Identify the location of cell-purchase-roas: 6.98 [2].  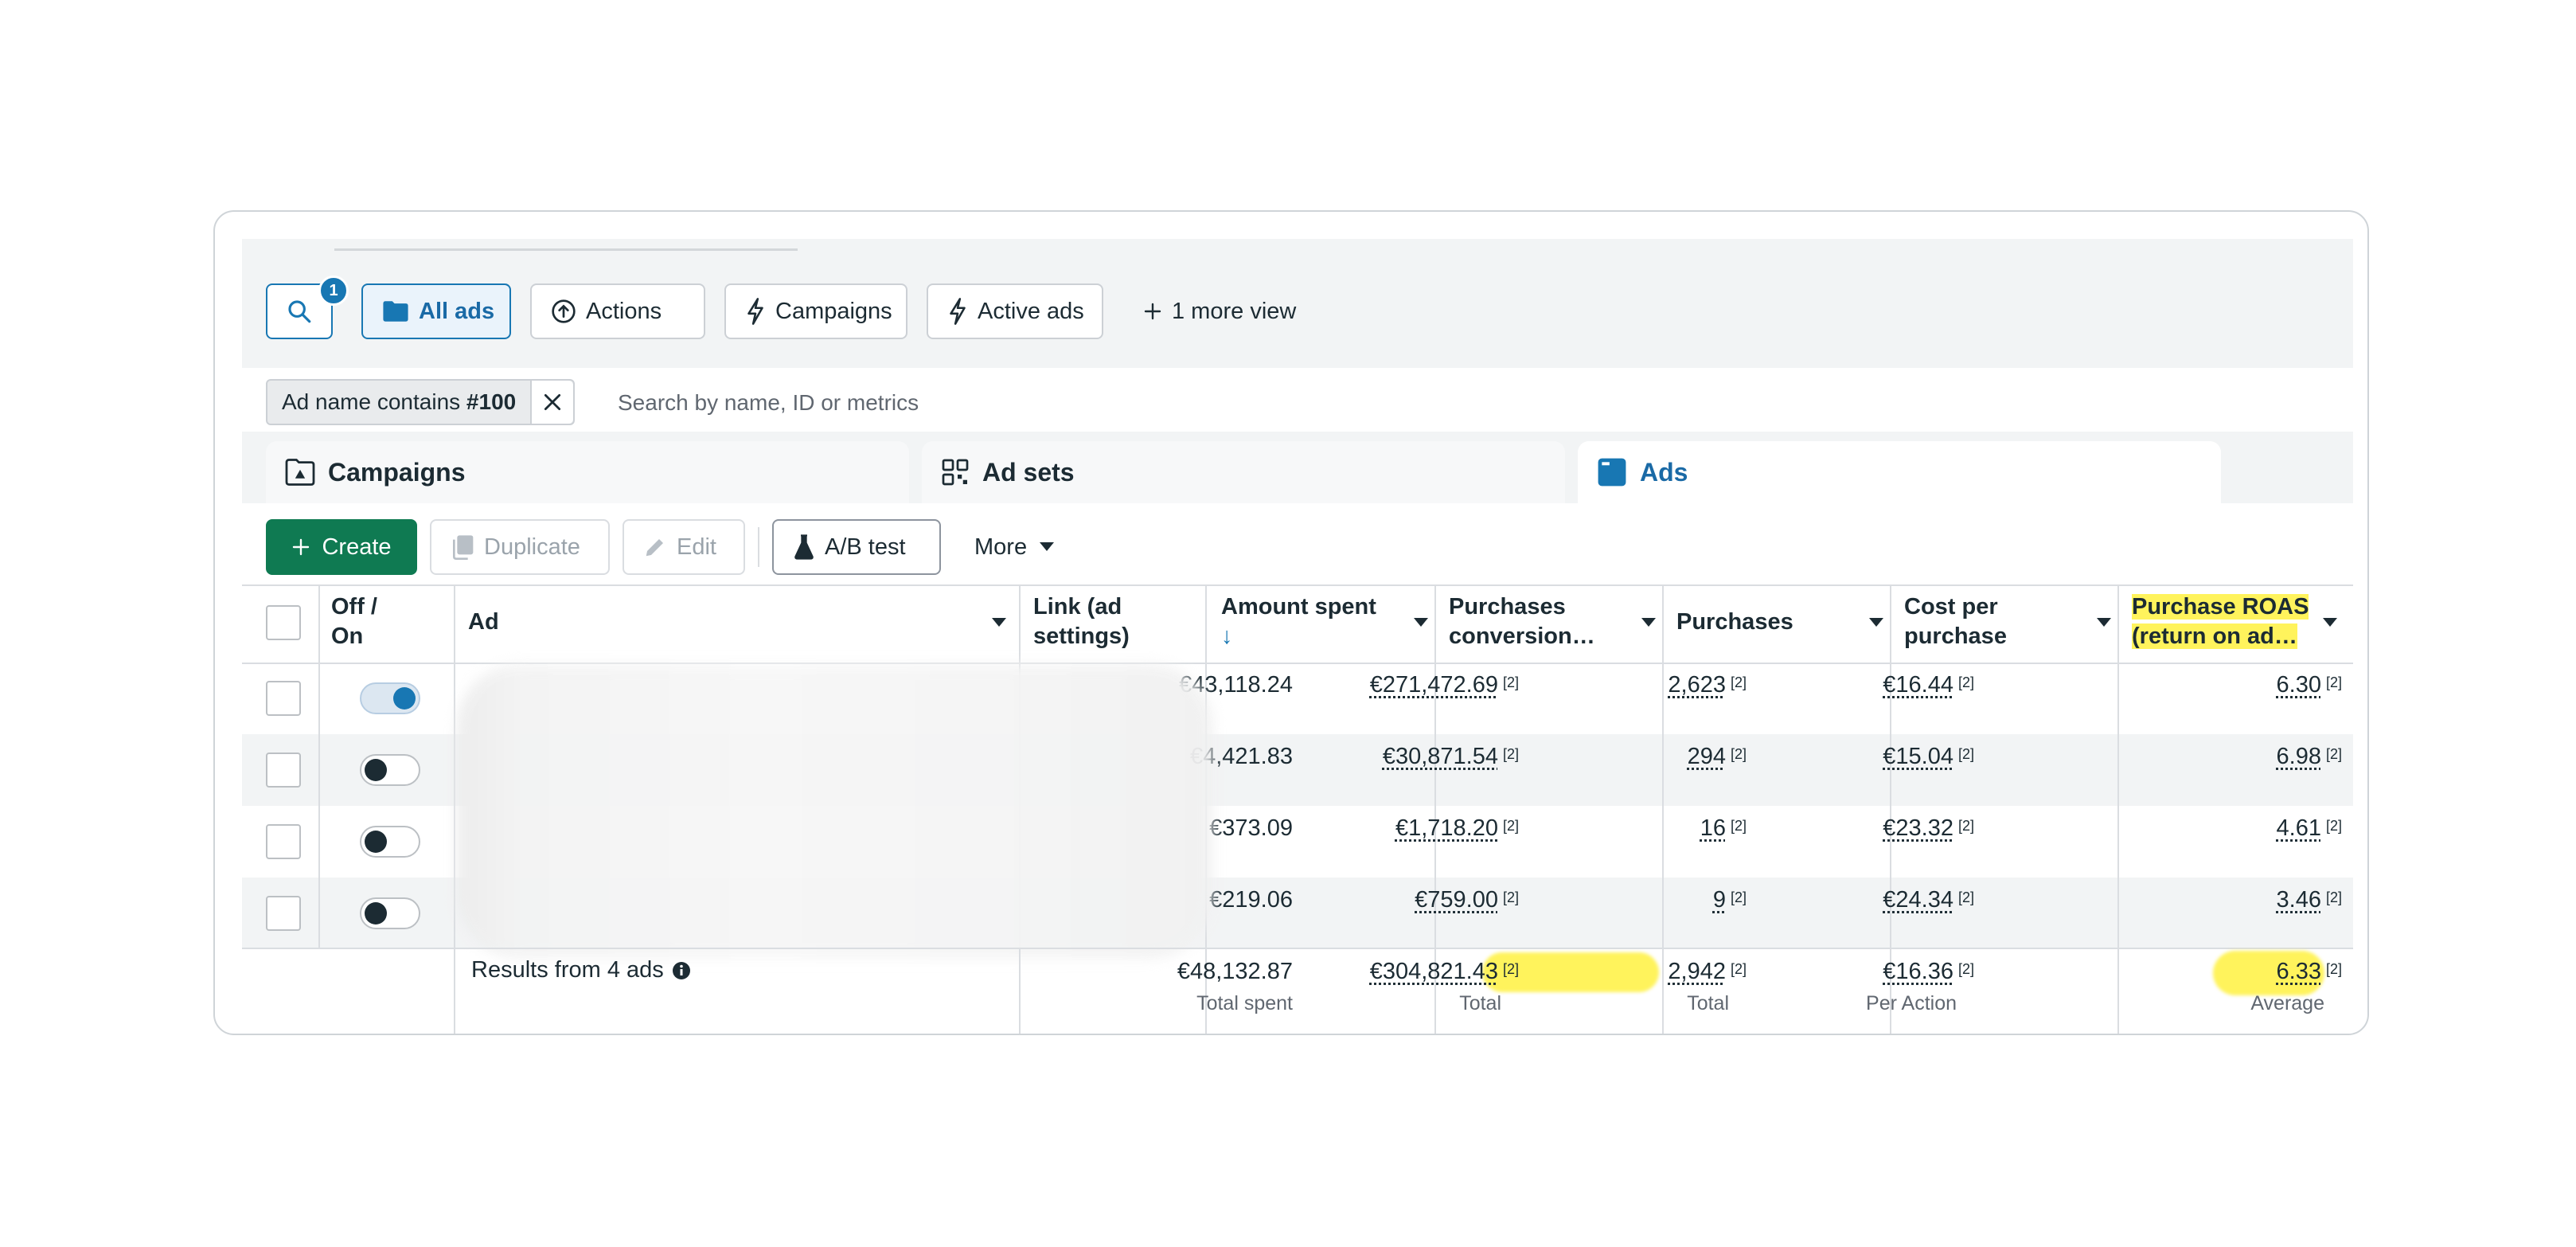
(2309, 757).